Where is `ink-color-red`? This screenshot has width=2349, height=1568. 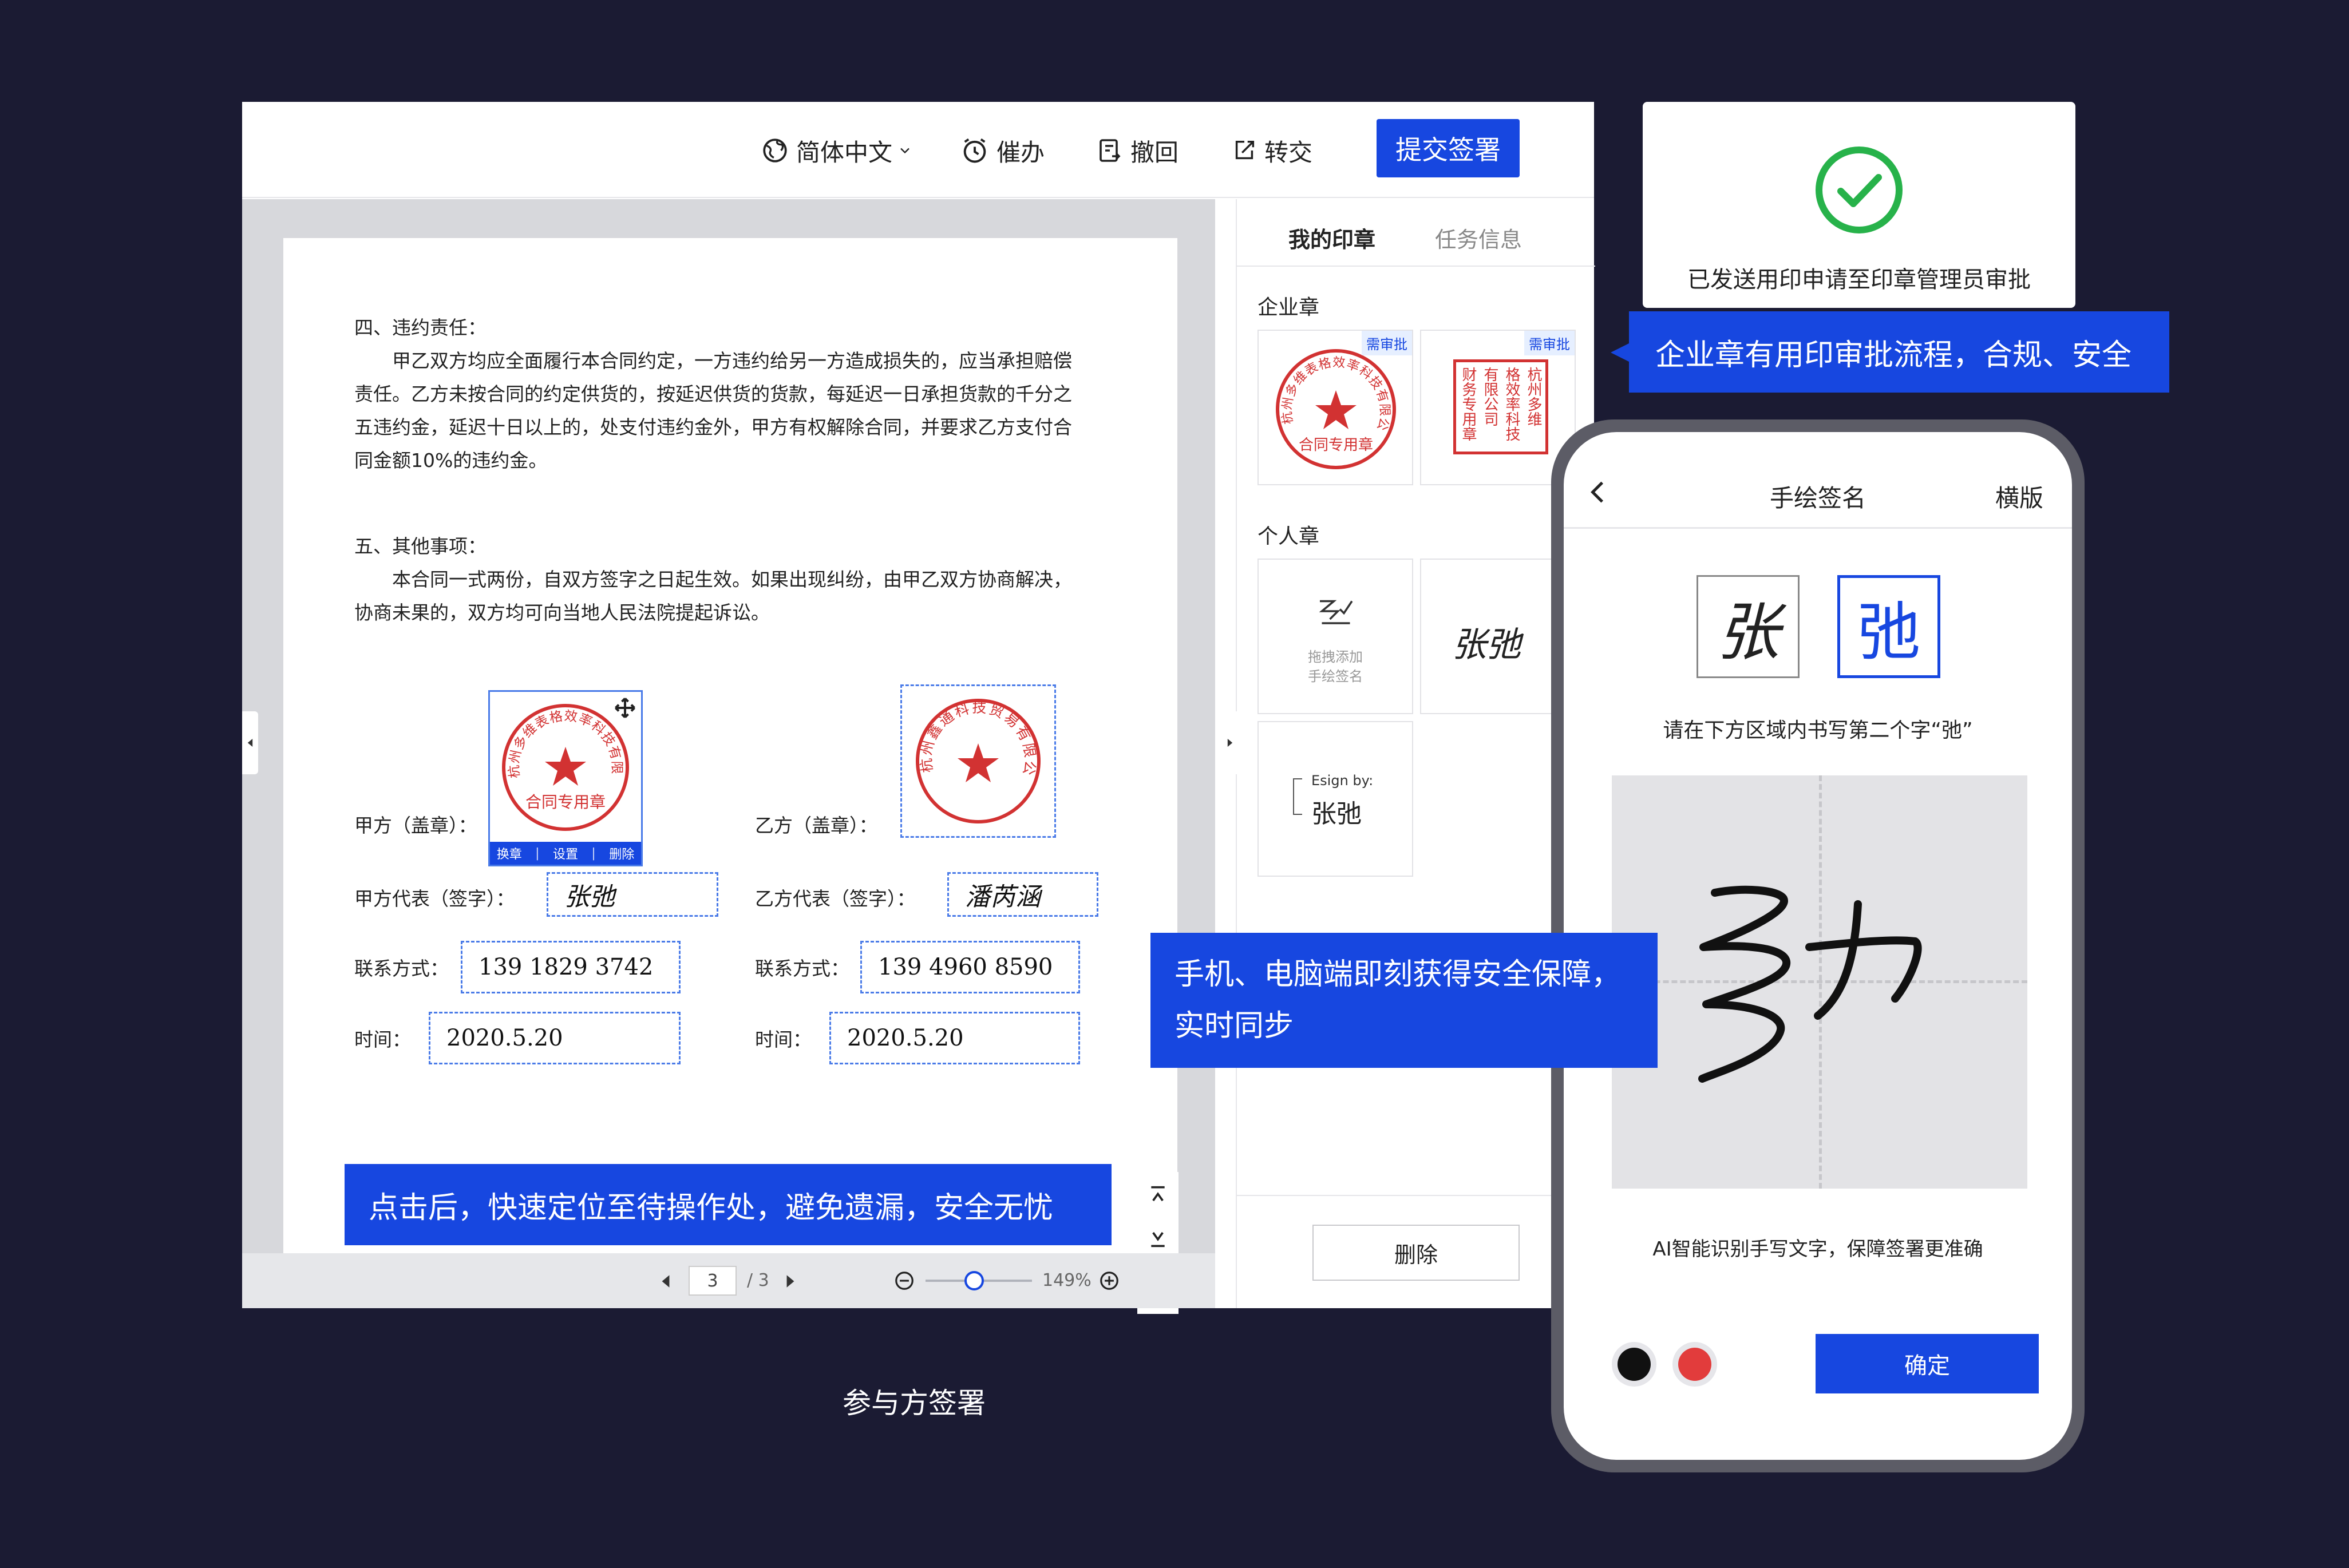
ink-color-red is located at coordinates (1694, 1364).